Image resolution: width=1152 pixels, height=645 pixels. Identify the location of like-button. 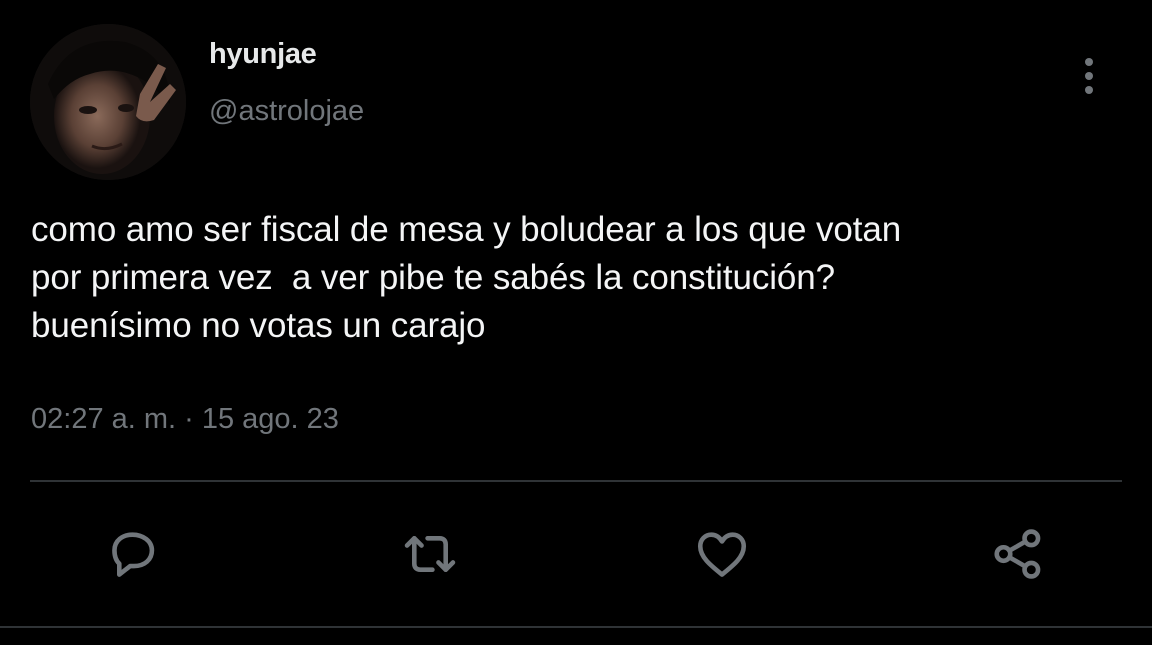
(722, 554).